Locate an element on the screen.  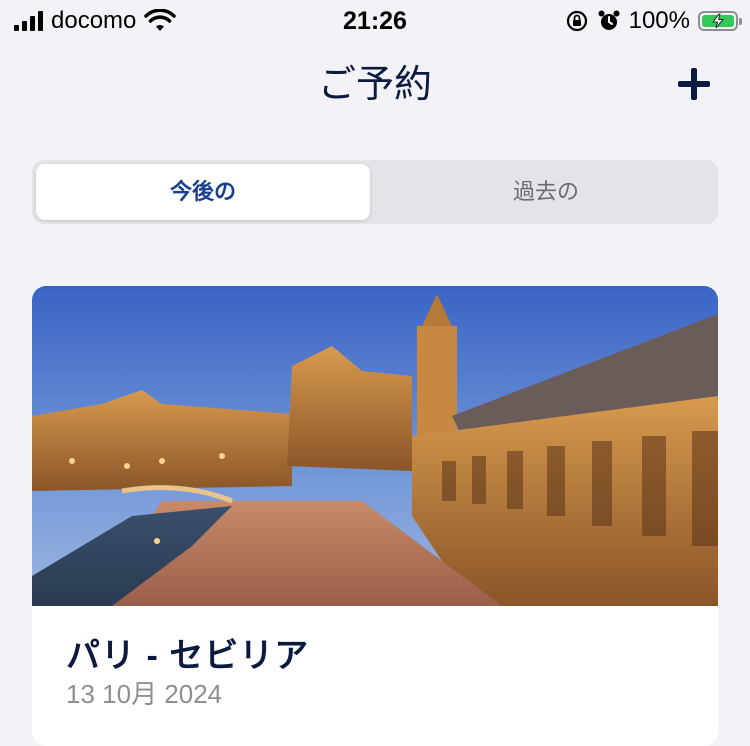
booking-route: パリ - セビリア is located at coordinates (188, 656).